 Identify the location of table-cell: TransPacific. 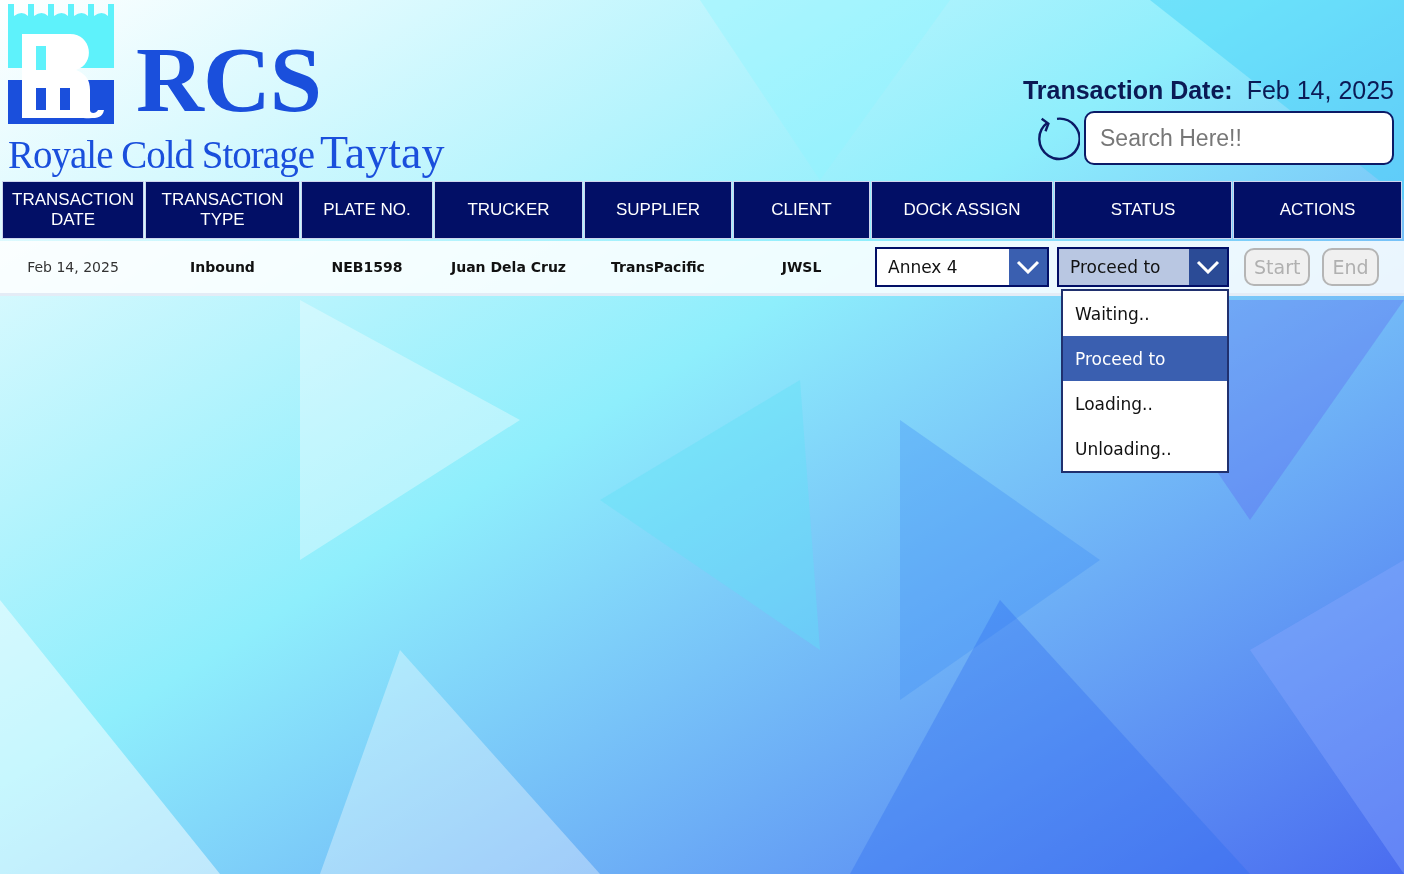
(658, 267).